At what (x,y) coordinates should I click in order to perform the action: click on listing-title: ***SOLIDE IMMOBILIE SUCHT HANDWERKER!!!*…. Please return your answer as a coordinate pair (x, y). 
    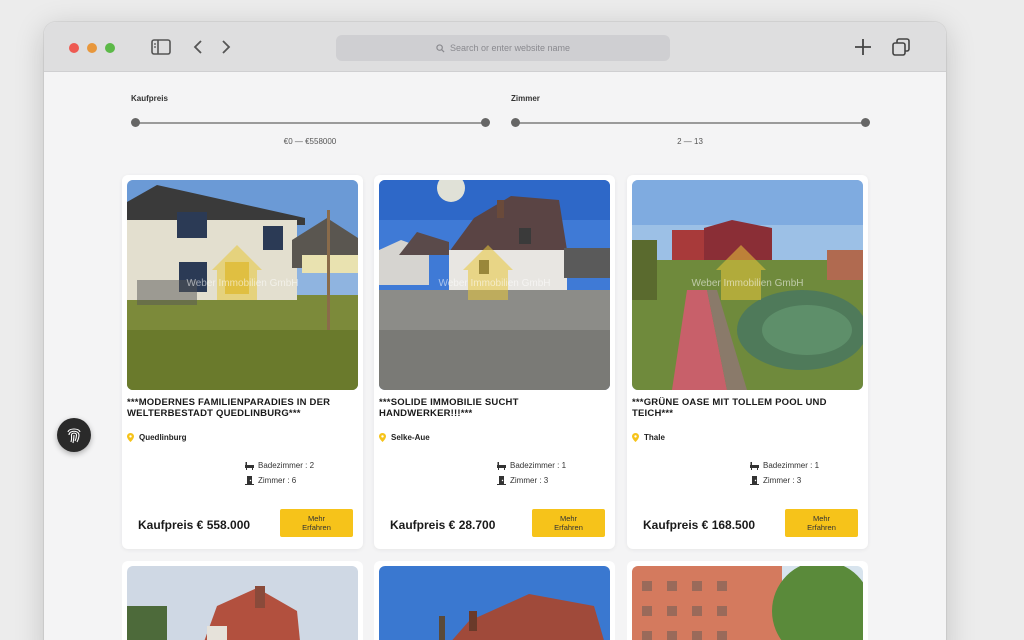
    Looking at the image, I should click on (494, 408).